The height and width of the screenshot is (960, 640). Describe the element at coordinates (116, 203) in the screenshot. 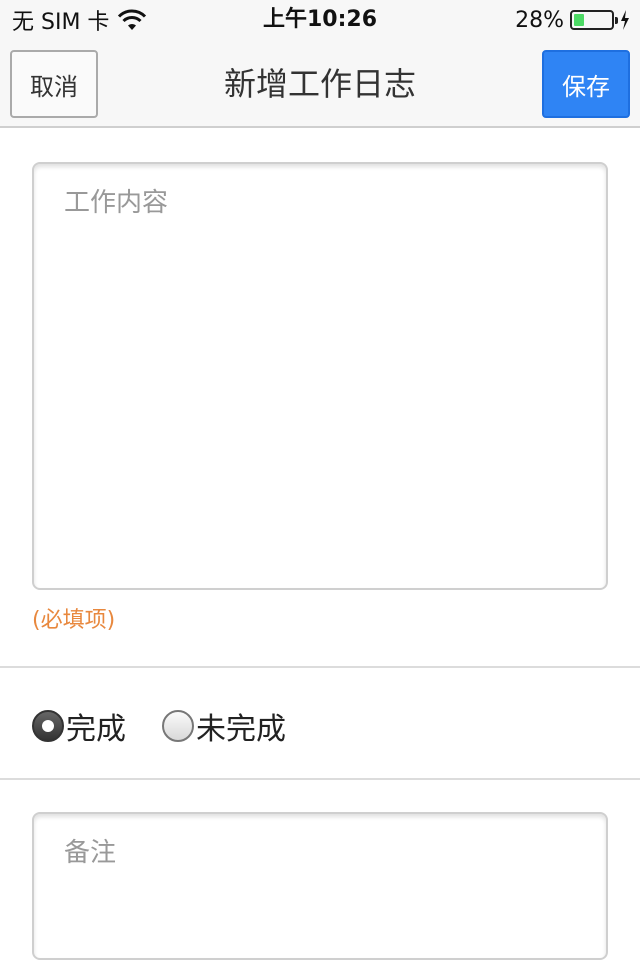

I see `work-content-placeholder: 工作内容` at that location.